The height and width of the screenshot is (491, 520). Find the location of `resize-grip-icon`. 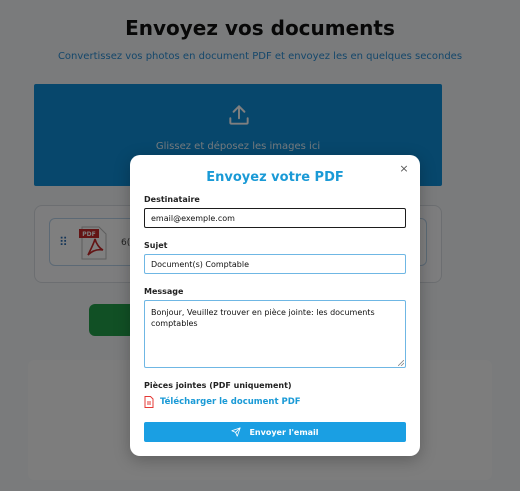

resize-grip-icon is located at coordinates (401, 363).